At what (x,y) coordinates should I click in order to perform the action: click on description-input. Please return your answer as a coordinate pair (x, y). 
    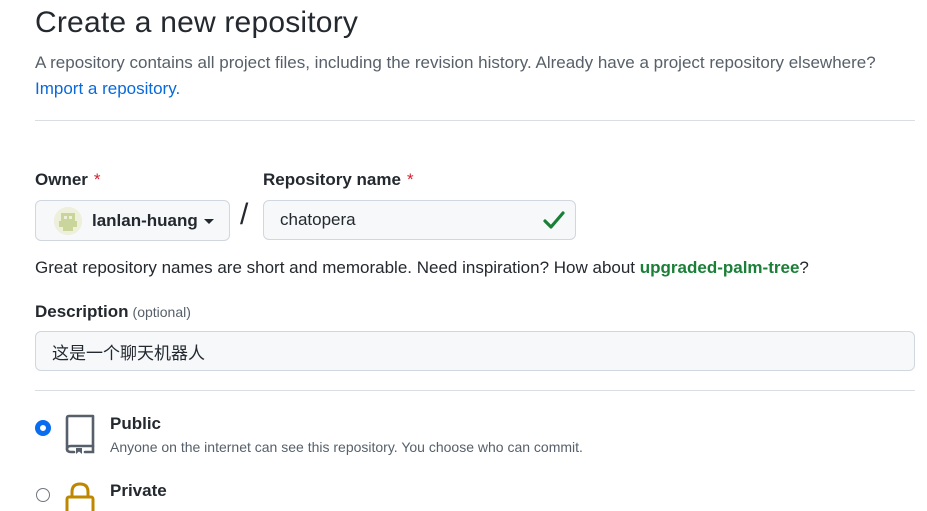
    Looking at the image, I should click on (475, 351).